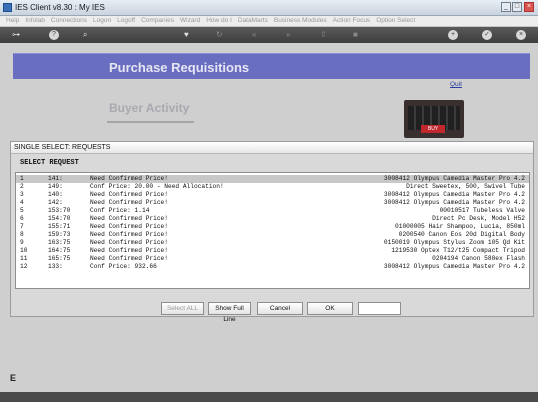 This screenshot has width=538, height=402. Describe the element at coordinates (229, 312) in the screenshot. I see `show-full-line-button: Show Full Line` at that location.